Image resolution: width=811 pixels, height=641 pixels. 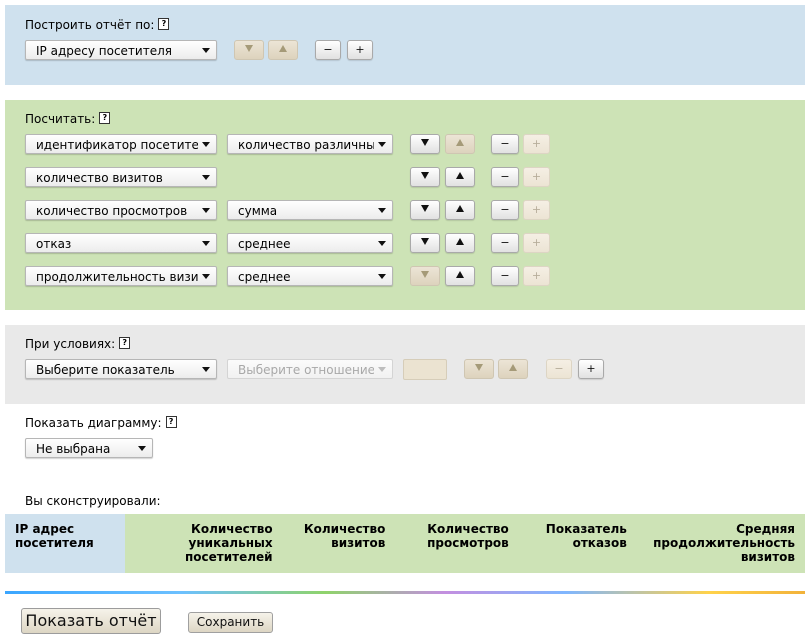 I want to click on build-report-label: Построить отчёт по:?, so click(x=97, y=25).